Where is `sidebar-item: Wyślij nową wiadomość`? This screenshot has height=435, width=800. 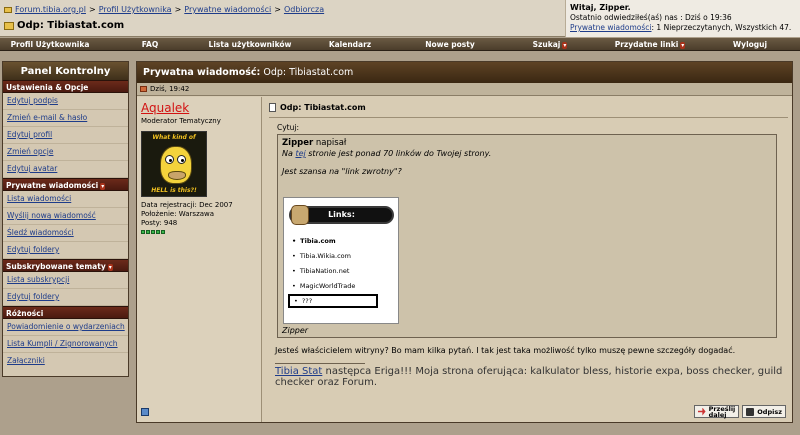
sidebar-item: Wyślij nową wiadomość is located at coordinates (65, 216).